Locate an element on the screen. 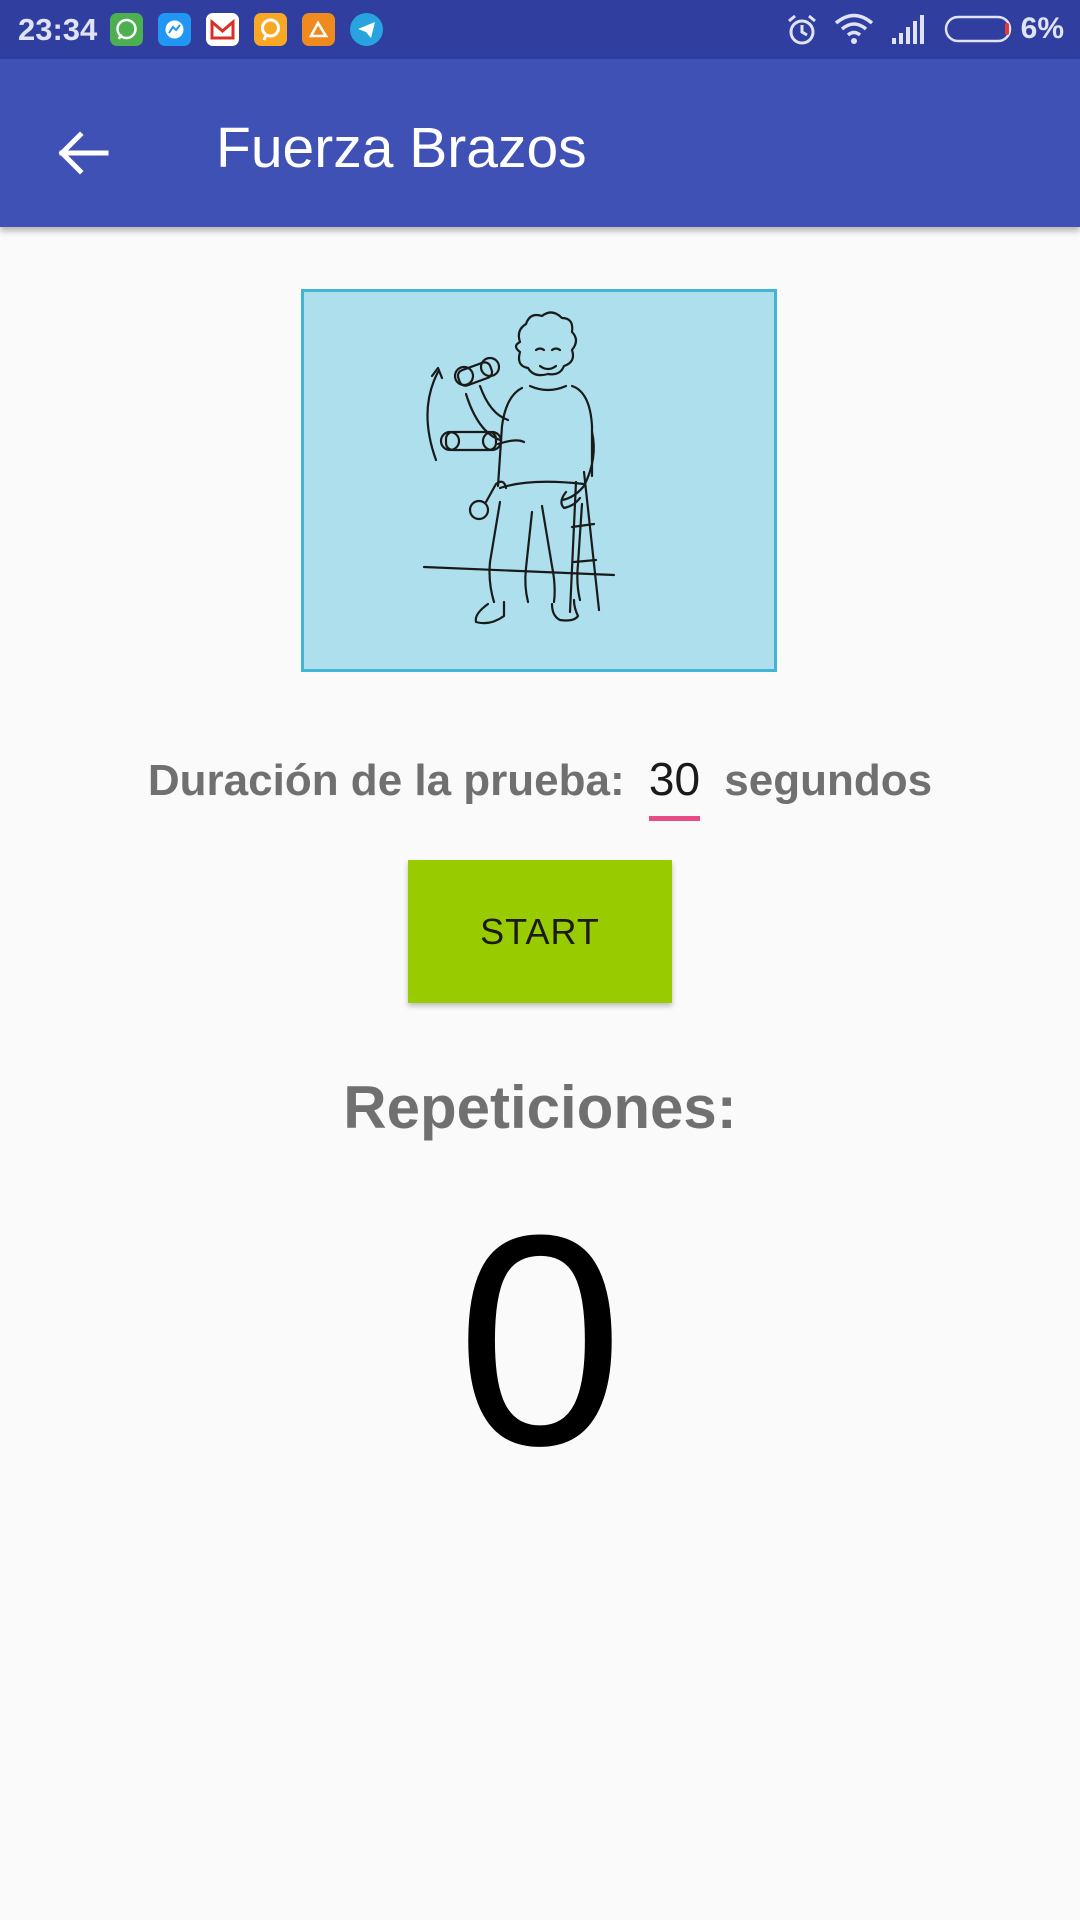 This screenshot has width=1080, height=1920. arrow-back-icon is located at coordinates (83, 153).